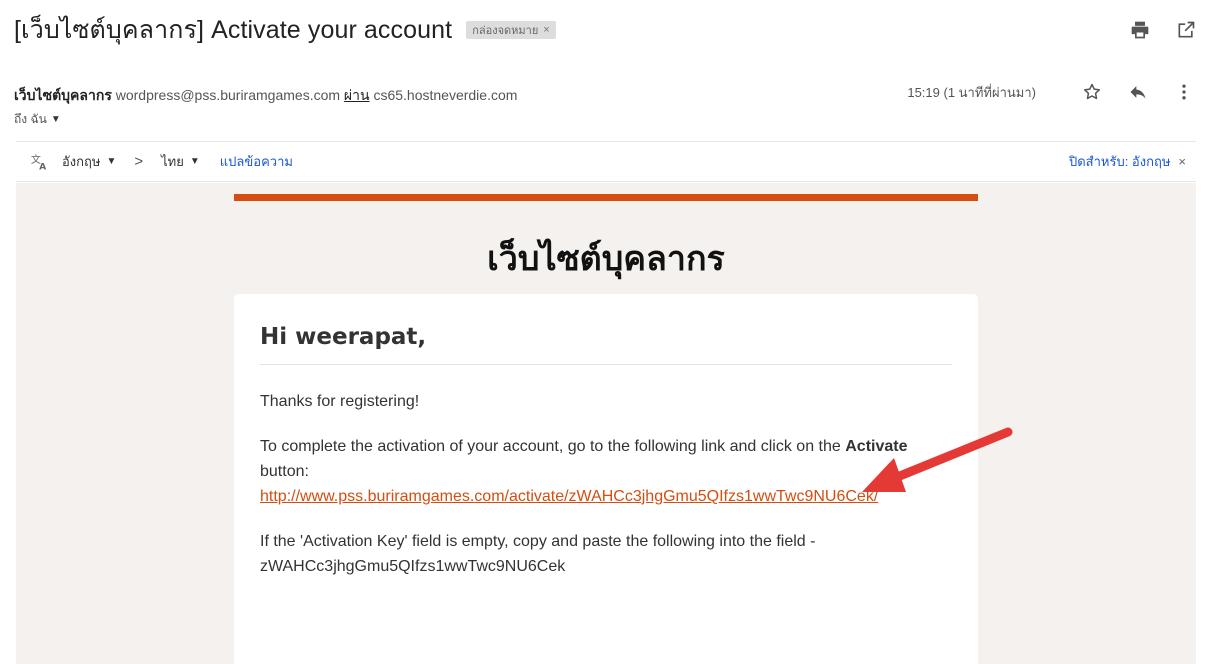 The height and width of the screenshot is (664, 1210). I want to click on inbox-label-chip: กล่องจดหมาย ×, so click(511, 30).